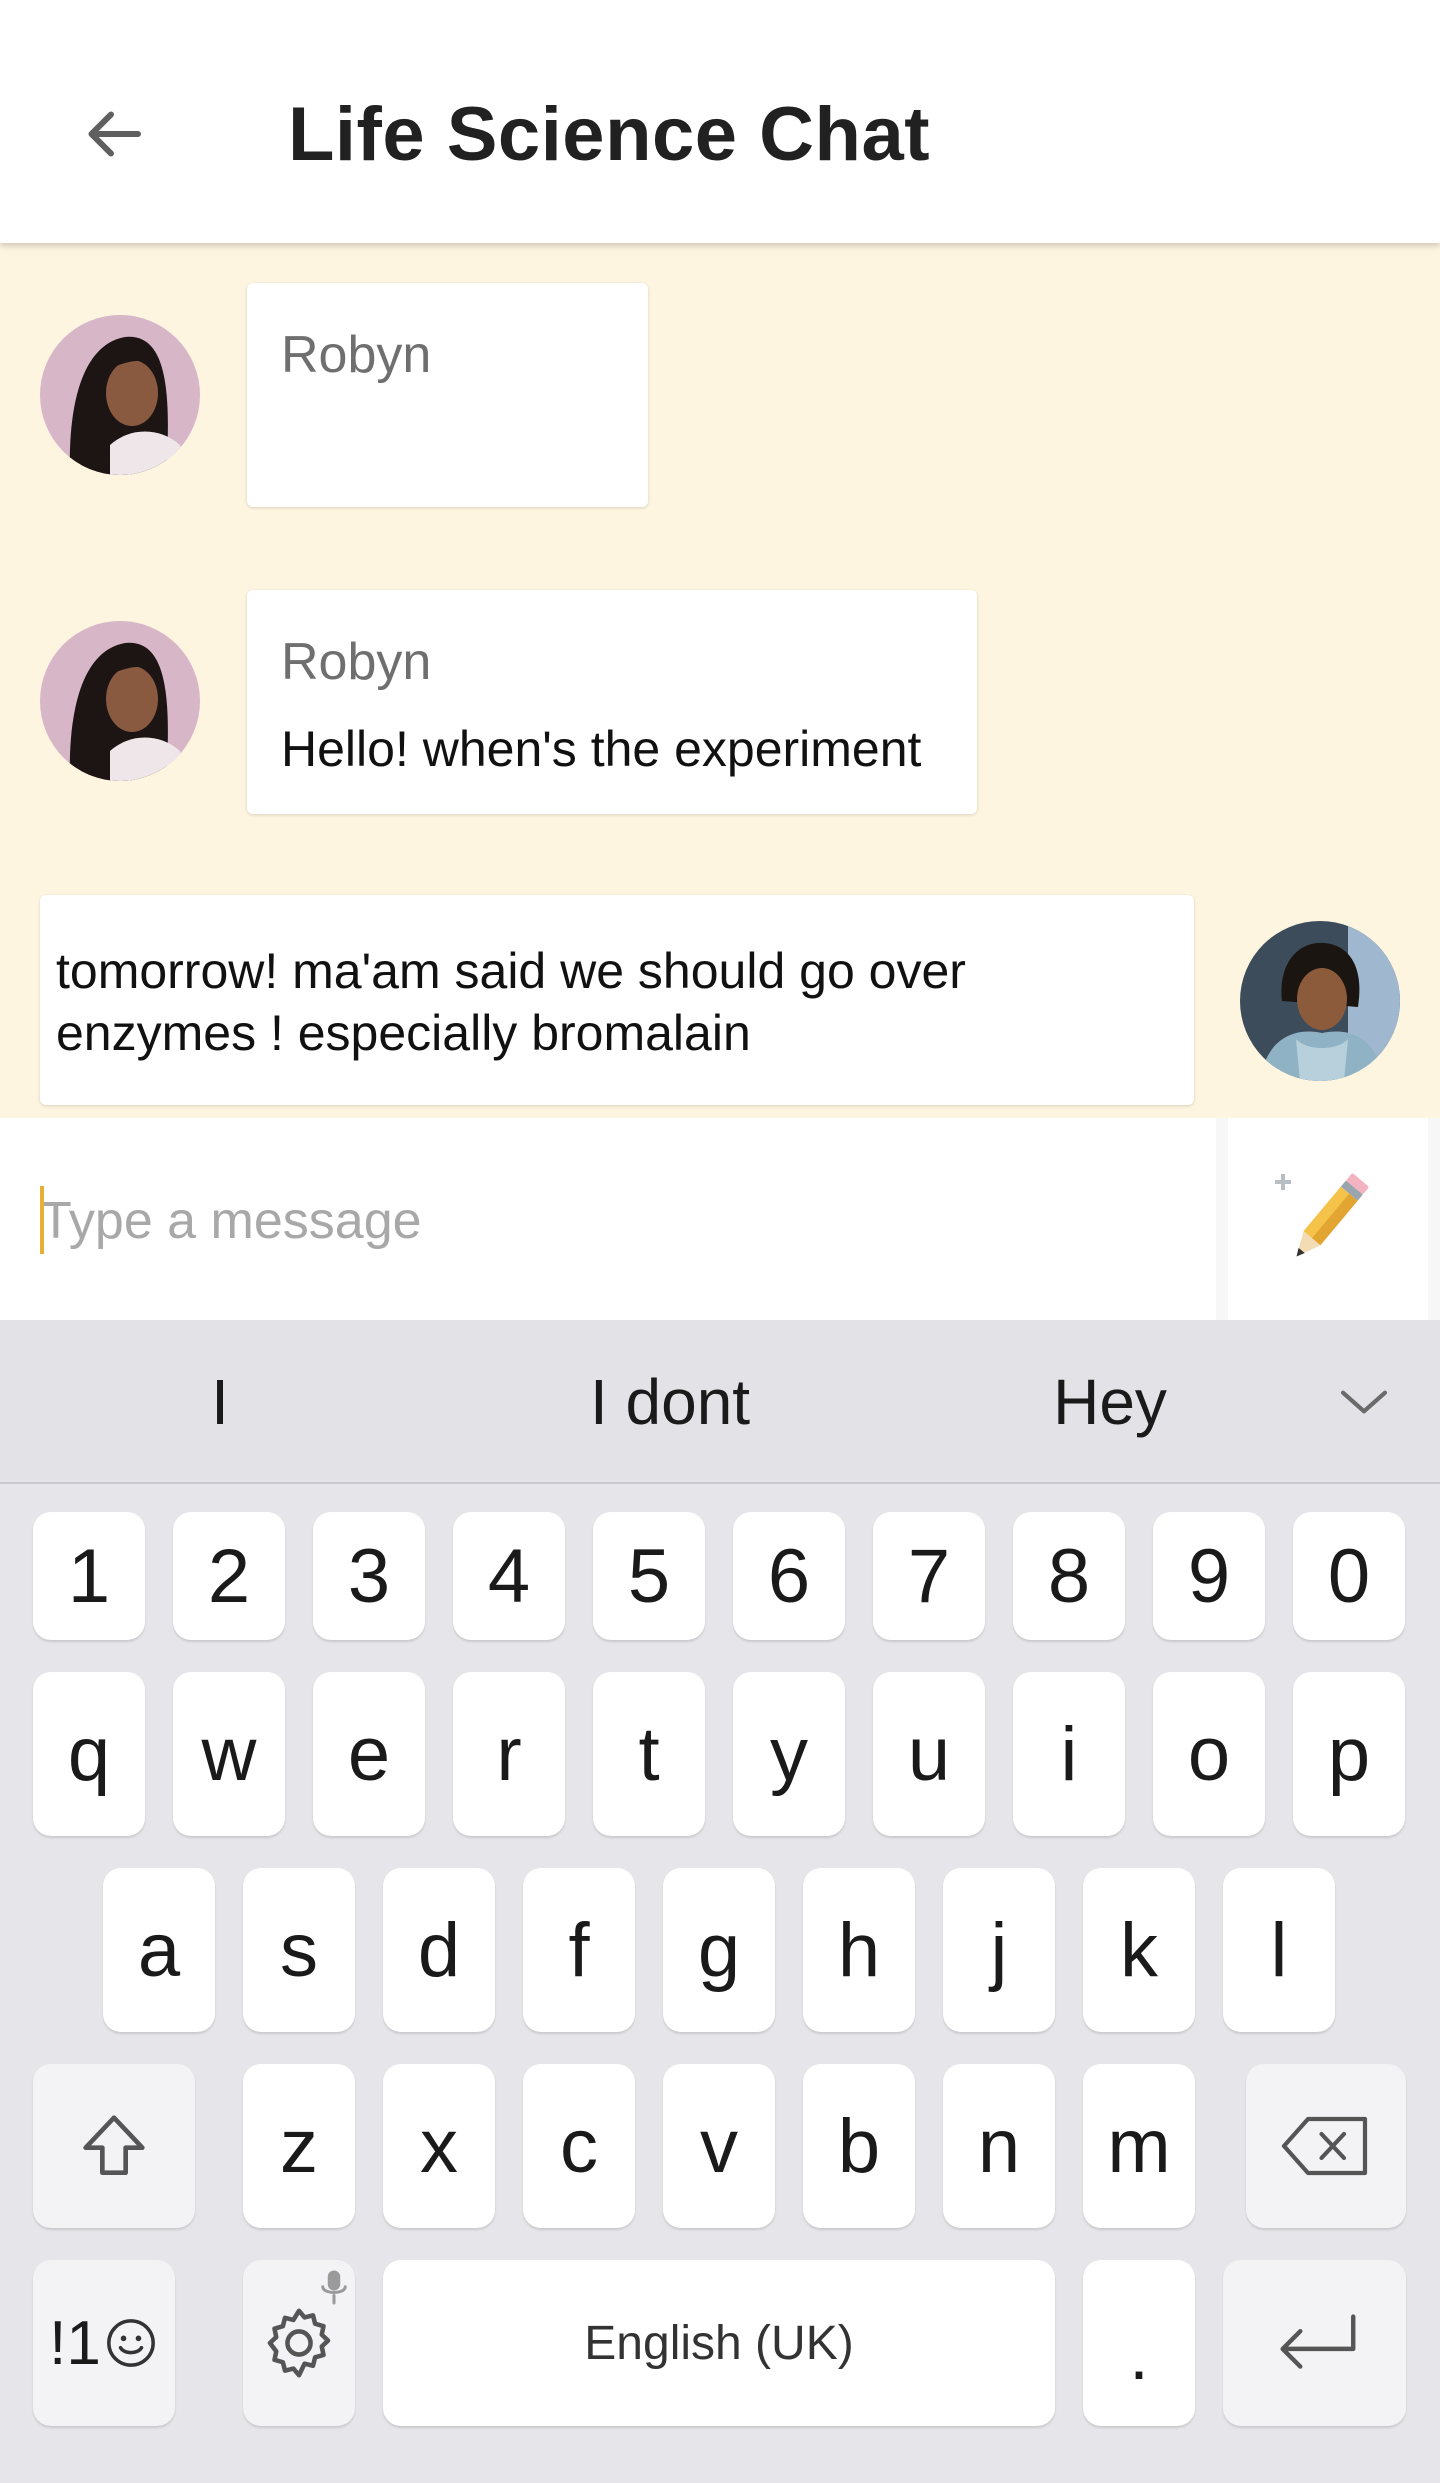 This screenshot has width=1440, height=2483. What do you see at coordinates (1349, 1754) in the screenshot?
I see `key-p: p` at bounding box center [1349, 1754].